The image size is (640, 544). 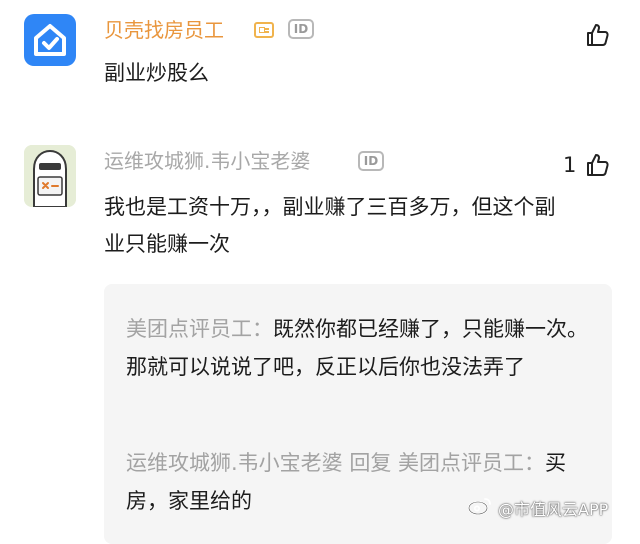 I want to click on verified-employee-icon, so click(x=264, y=30).